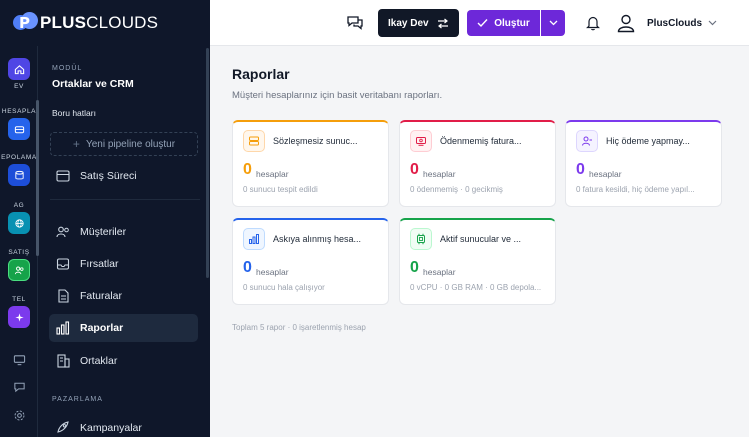  Describe the element at coordinates (67, 68) in the screenshot. I see `module-caption: MODÜL` at that location.